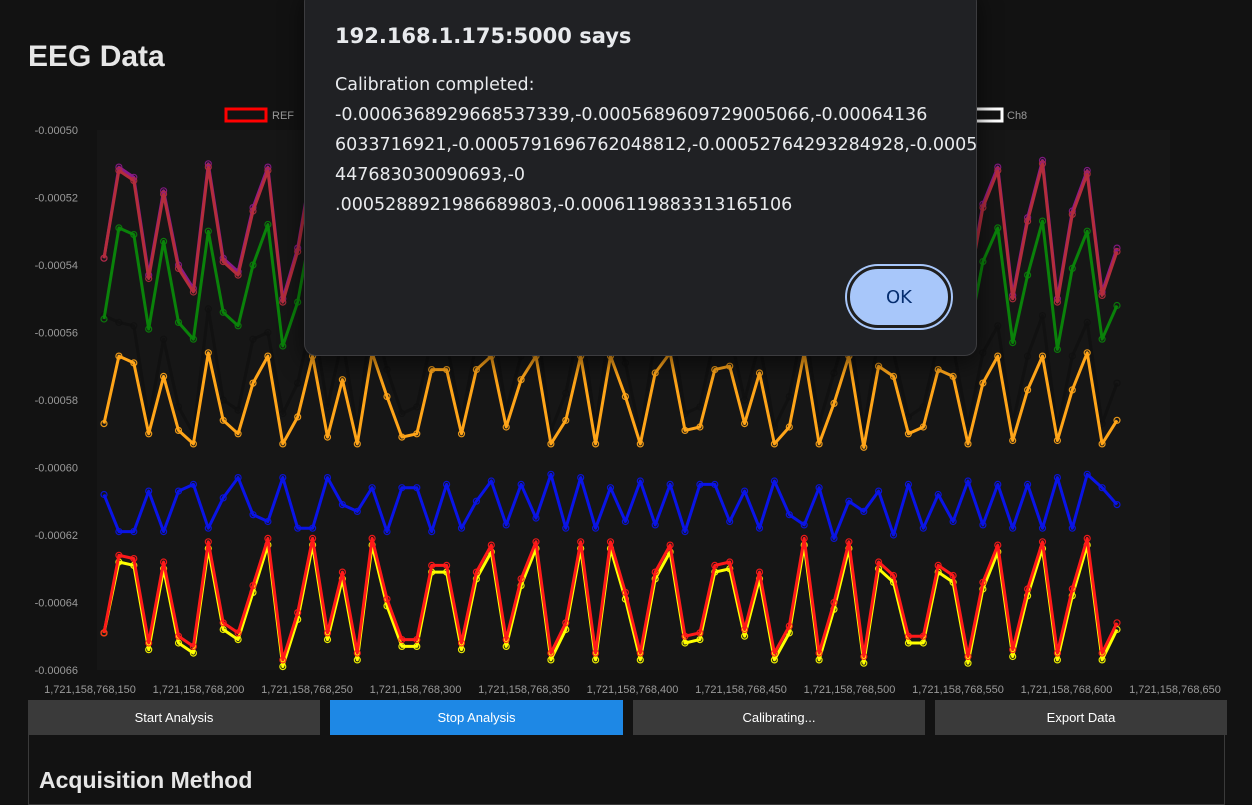 This screenshot has height=805, width=1252. Describe the element at coordinates (1175, 690) in the screenshot. I see `x-tick-label: 1,721,158,768,650` at that location.